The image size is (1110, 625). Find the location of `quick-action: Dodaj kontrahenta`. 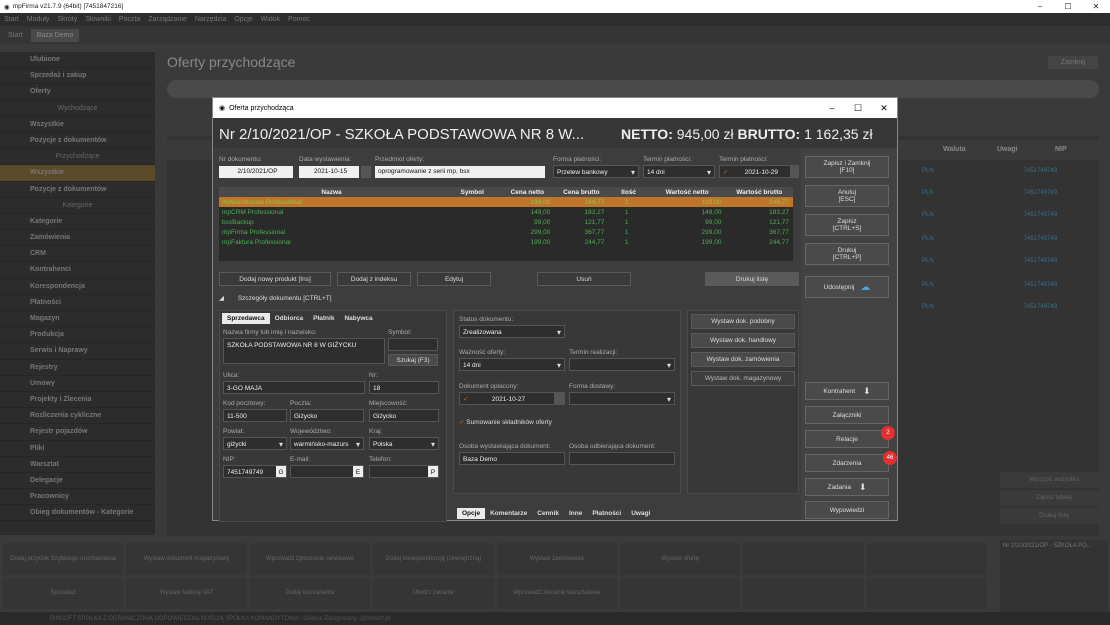

quick-action: Dodaj kontrahenta is located at coordinates (310, 593).